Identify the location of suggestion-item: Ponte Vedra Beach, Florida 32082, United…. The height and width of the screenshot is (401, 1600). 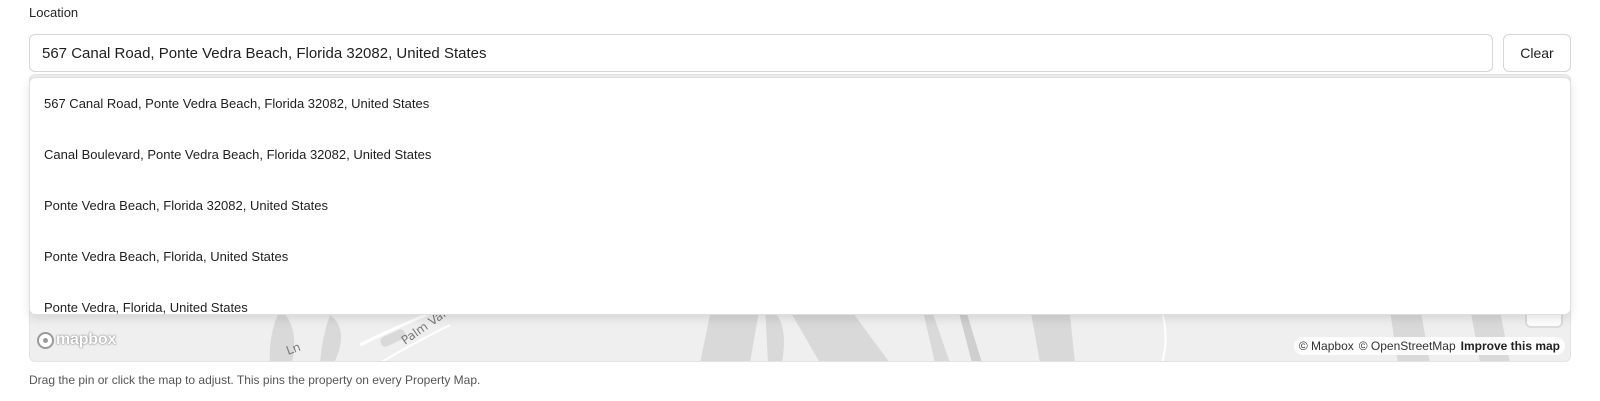
(800, 205).